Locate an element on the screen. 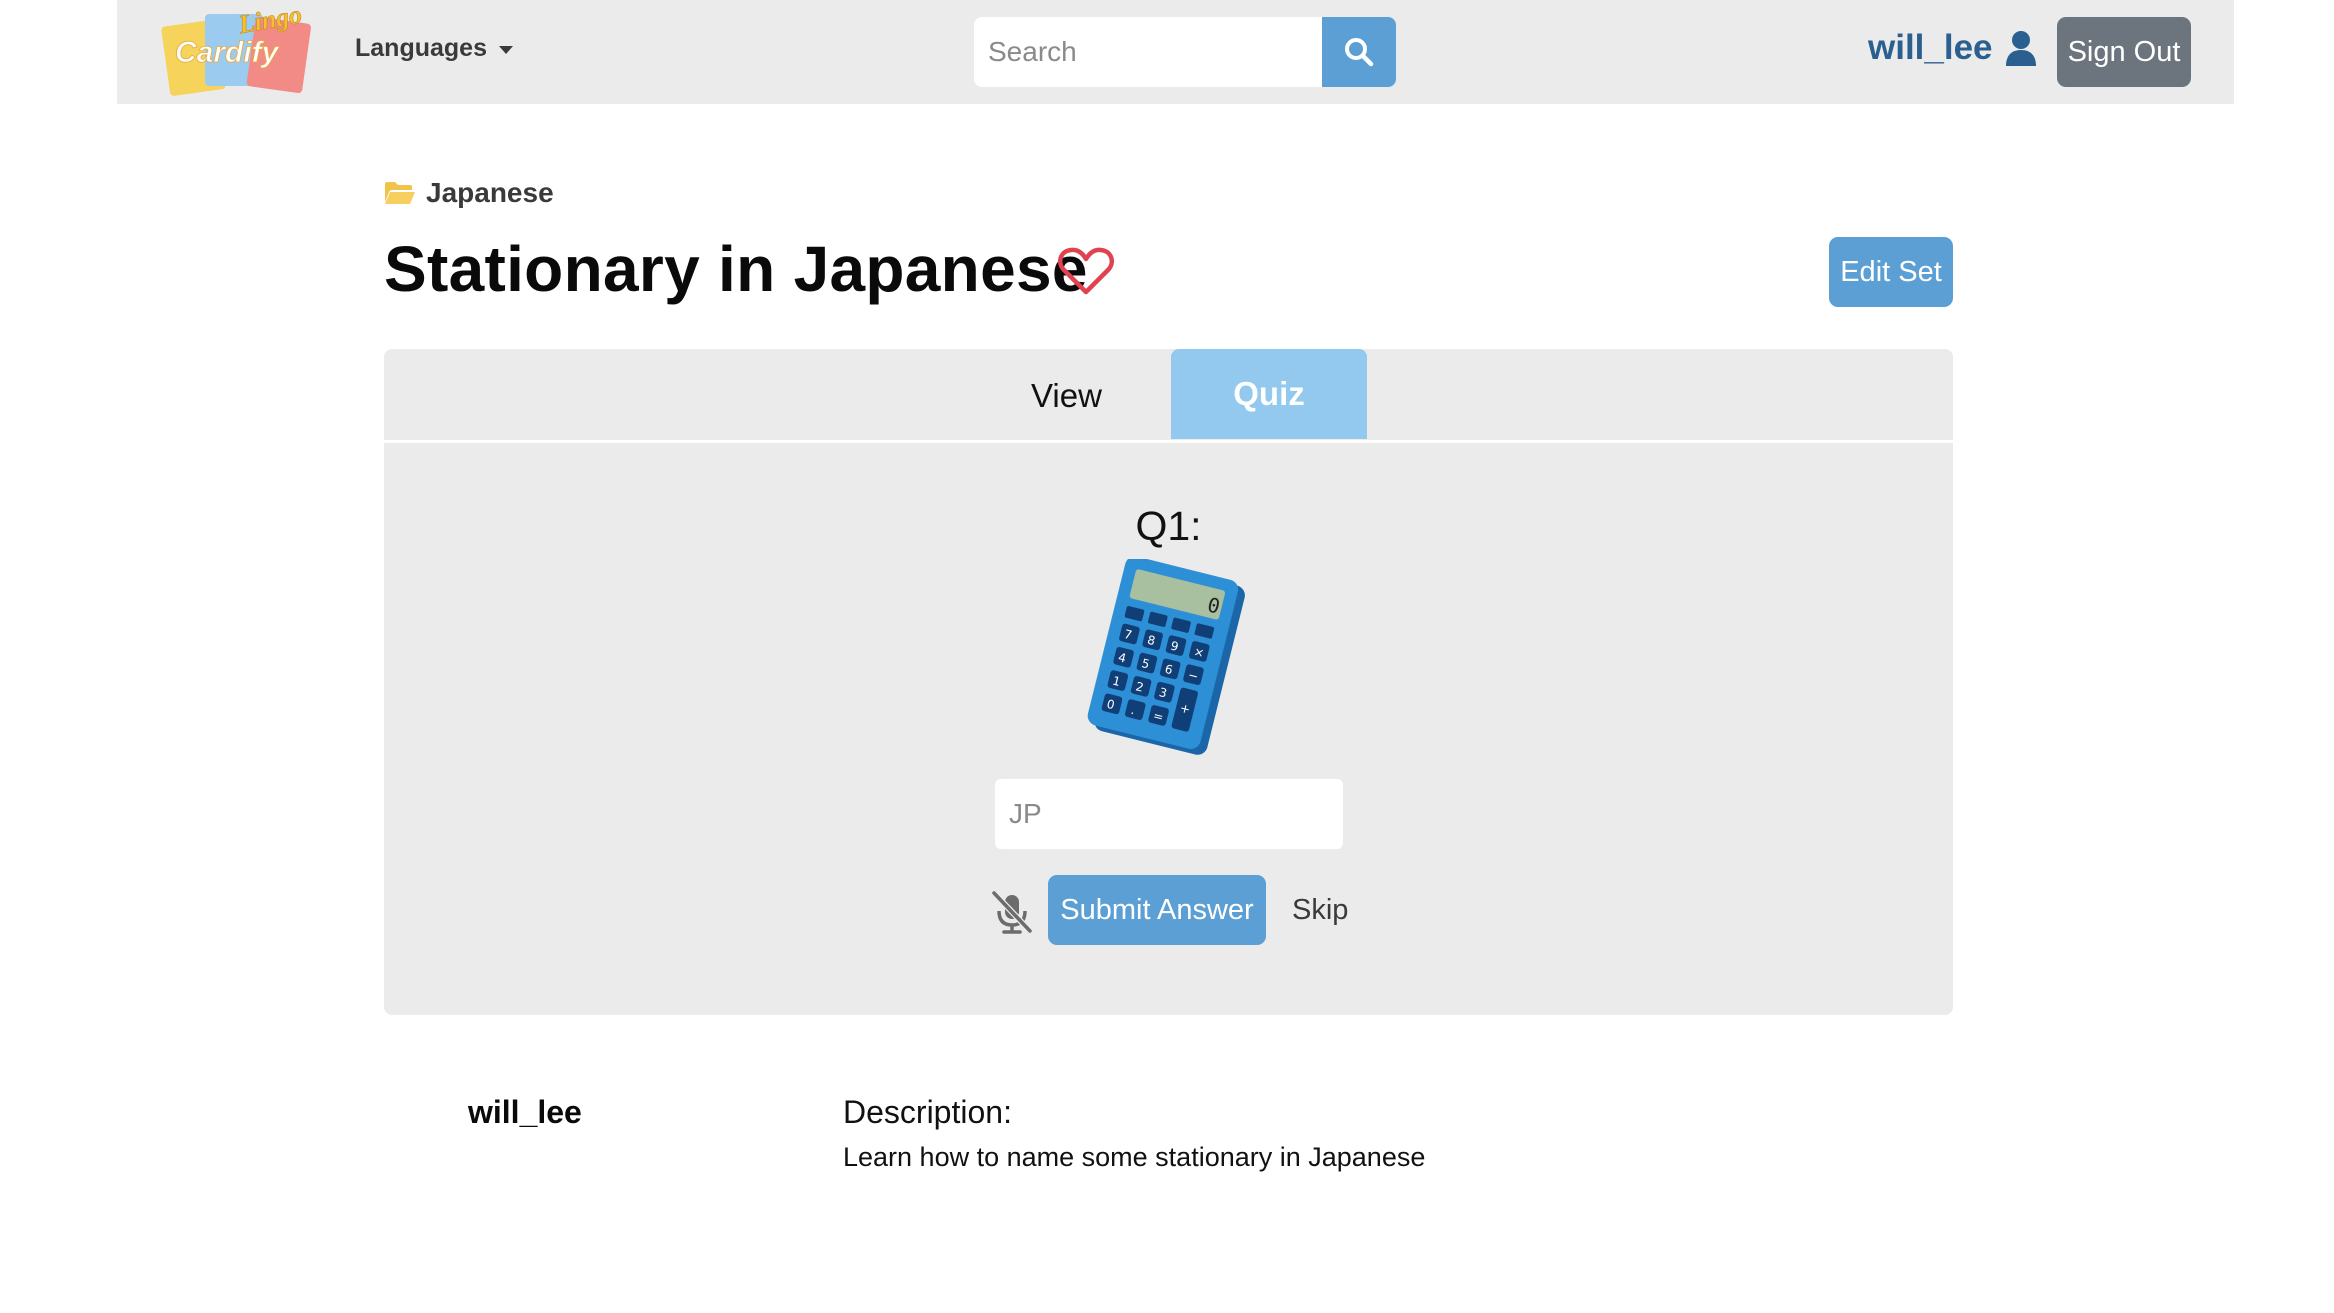 The height and width of the screenshot is (1313, 2334). user-profile-link: will_lee is located at coordinates (1952, 48).